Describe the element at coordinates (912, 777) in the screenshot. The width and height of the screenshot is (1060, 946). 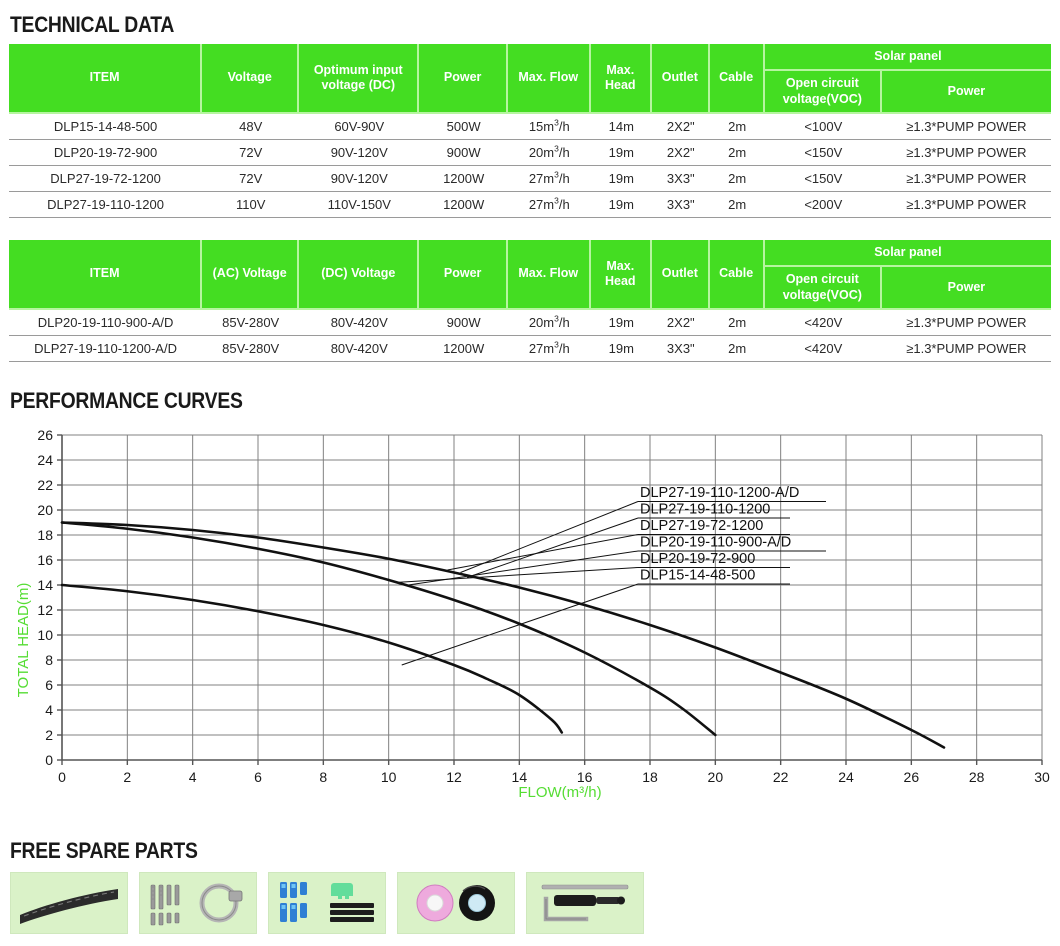
I see `svg-text: 26` at that location.